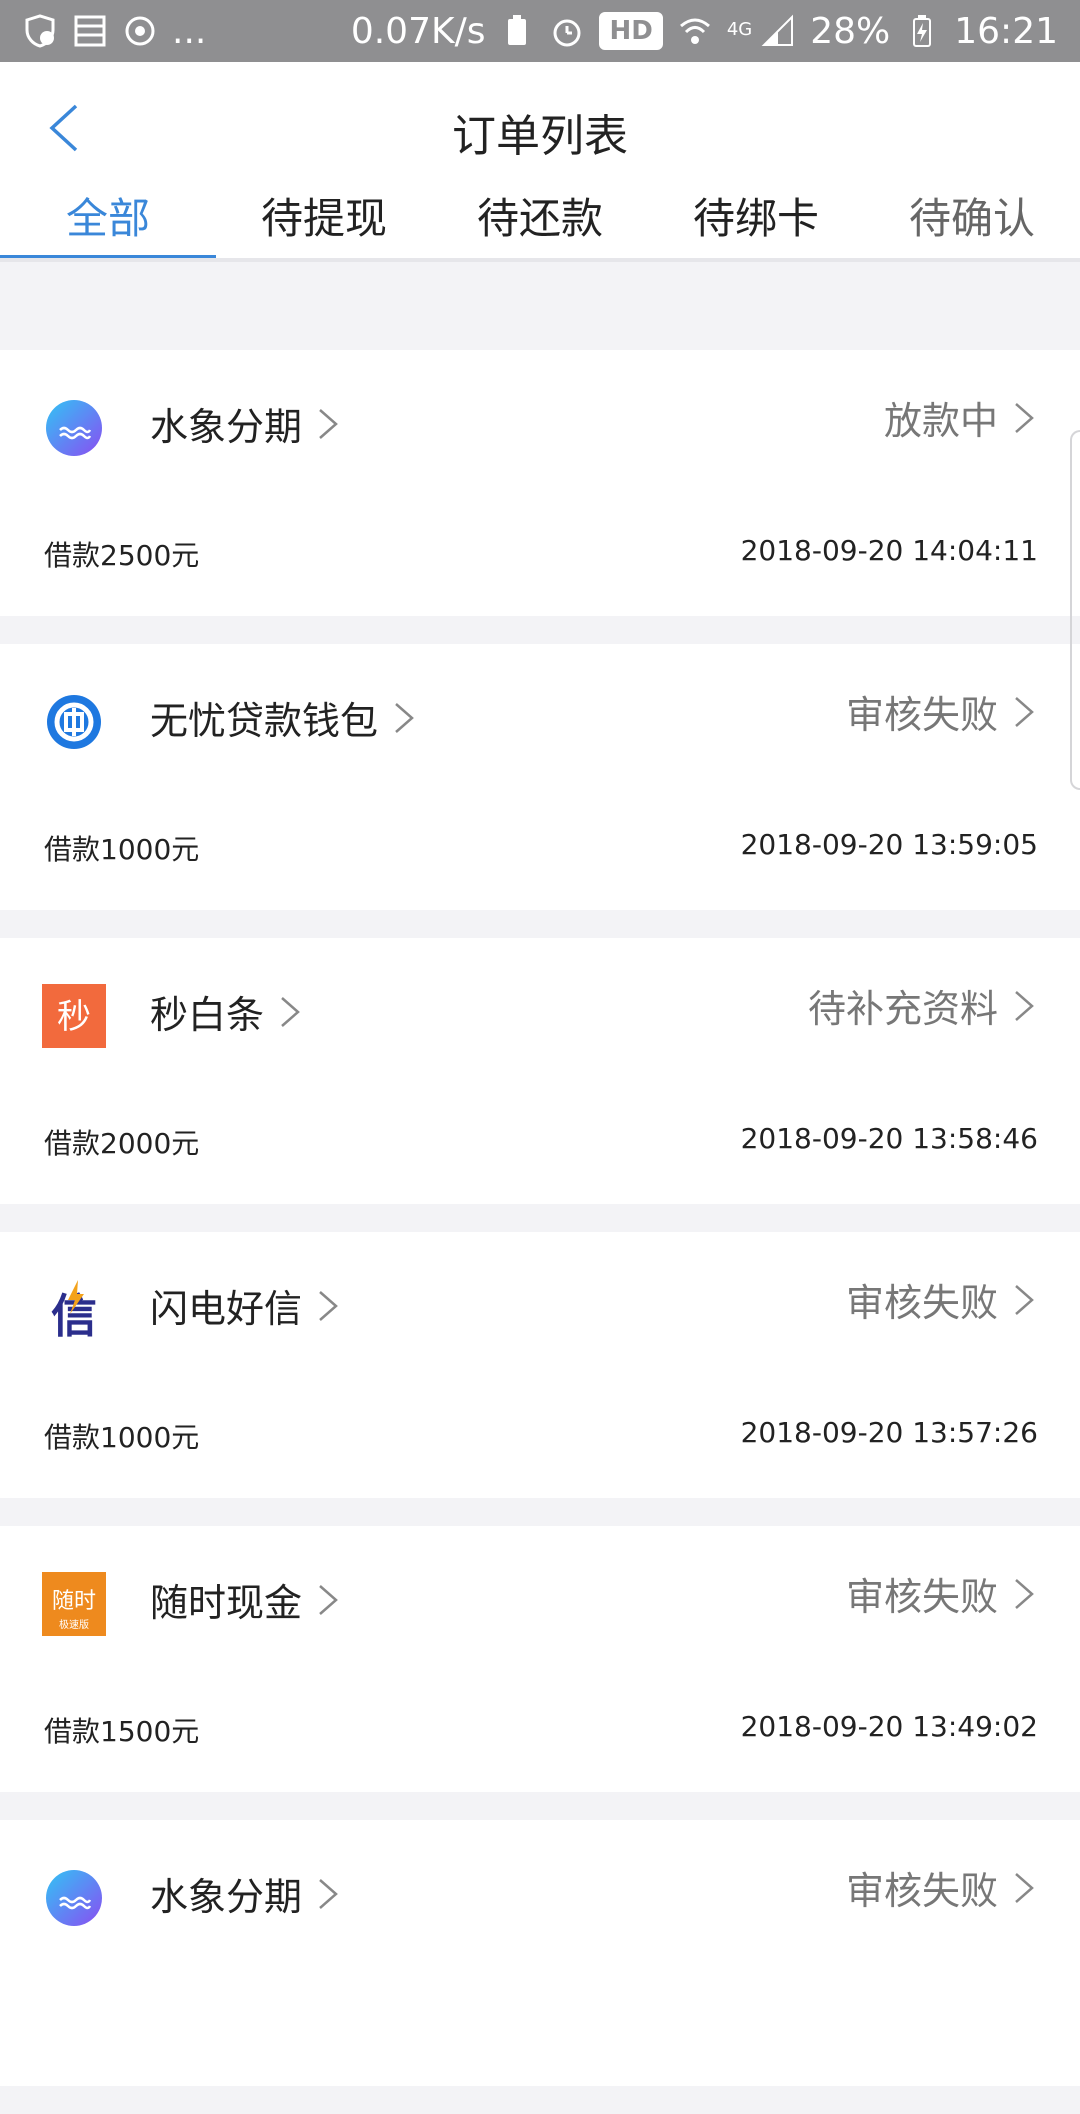 The image size is (1080, 2114). What do you see at coordinates (940, 421) in the screenshot?
I see `order-status: 放款中` at bounding box center [940, 421].